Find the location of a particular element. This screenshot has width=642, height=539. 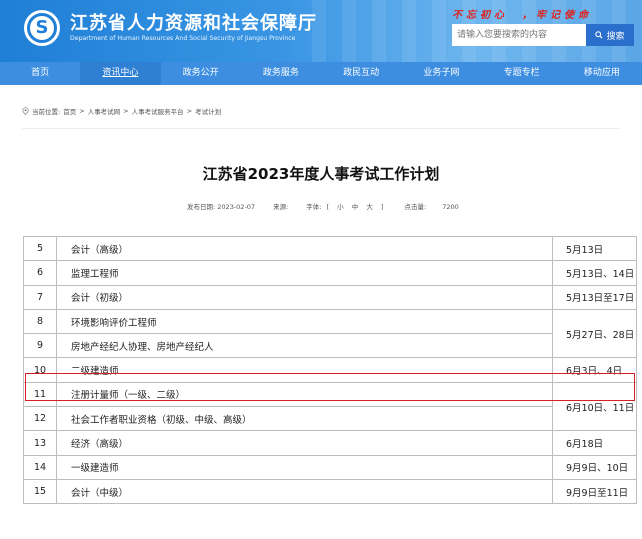

table-row-highlighted: 10 二级建造师 6月3日、4日 is located at coordinates (330, 370).